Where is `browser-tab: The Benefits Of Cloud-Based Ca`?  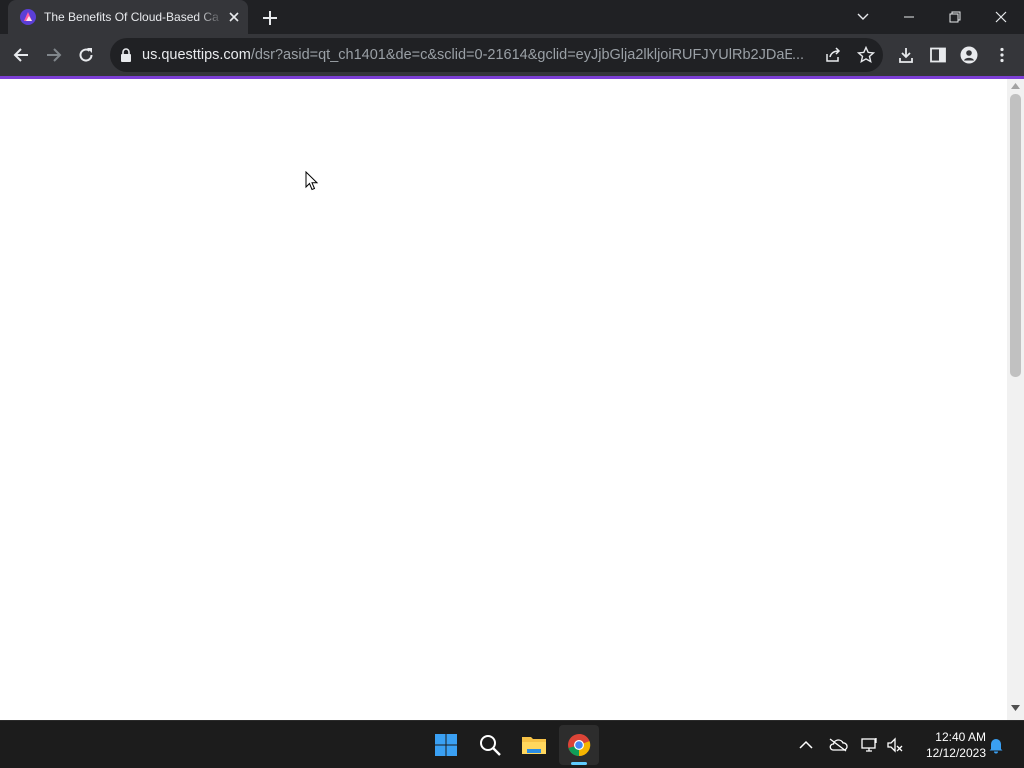 browser-tab: The Benefits Of Cloud-Based Ca is located at coordinates (128, 17).